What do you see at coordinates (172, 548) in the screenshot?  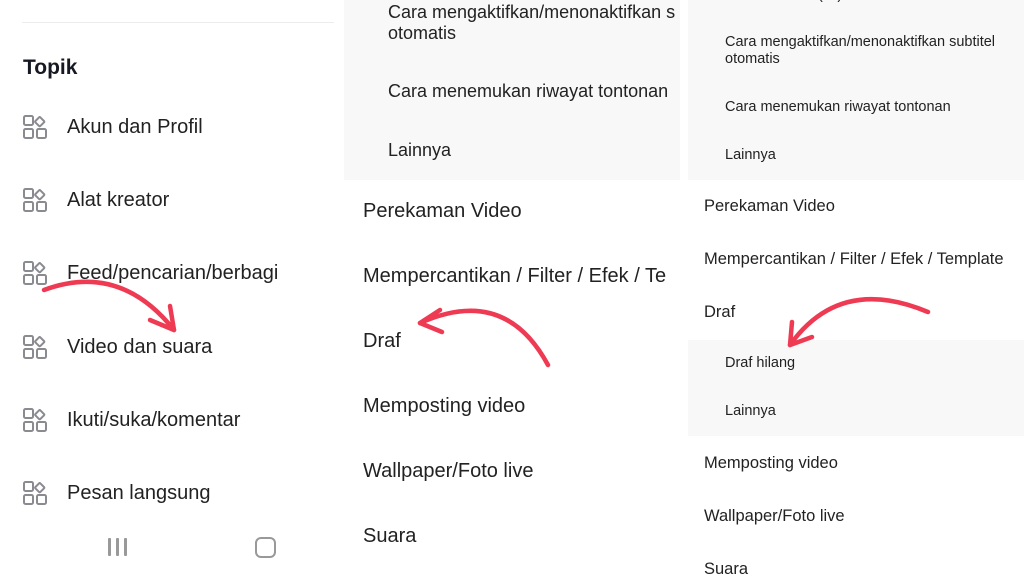 I see `system-nav-bar` at bounding box center [172, 548].